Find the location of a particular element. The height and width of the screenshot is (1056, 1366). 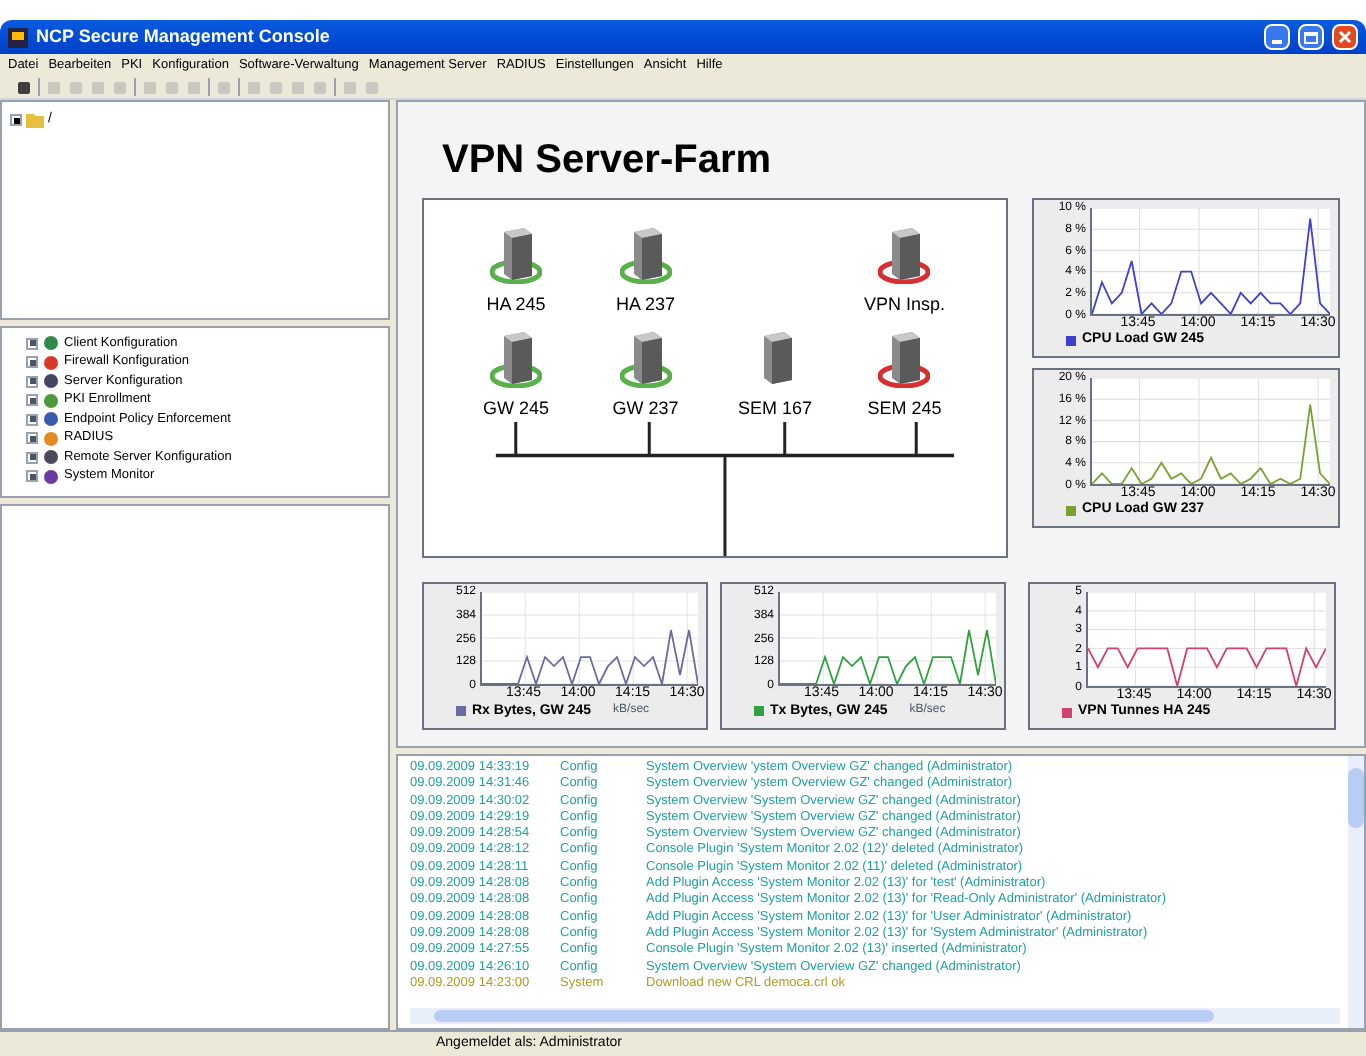

window-title: NCP Secure Management Console is located at coordinates (184, 36).